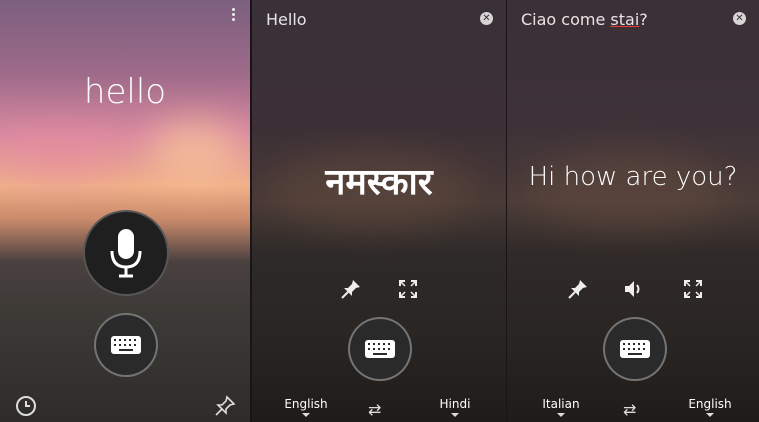  What do you see at coordinates (379, 182) in the screenshot?
I see `translated-text: नमस्कार` at bounding box center [379, 182].